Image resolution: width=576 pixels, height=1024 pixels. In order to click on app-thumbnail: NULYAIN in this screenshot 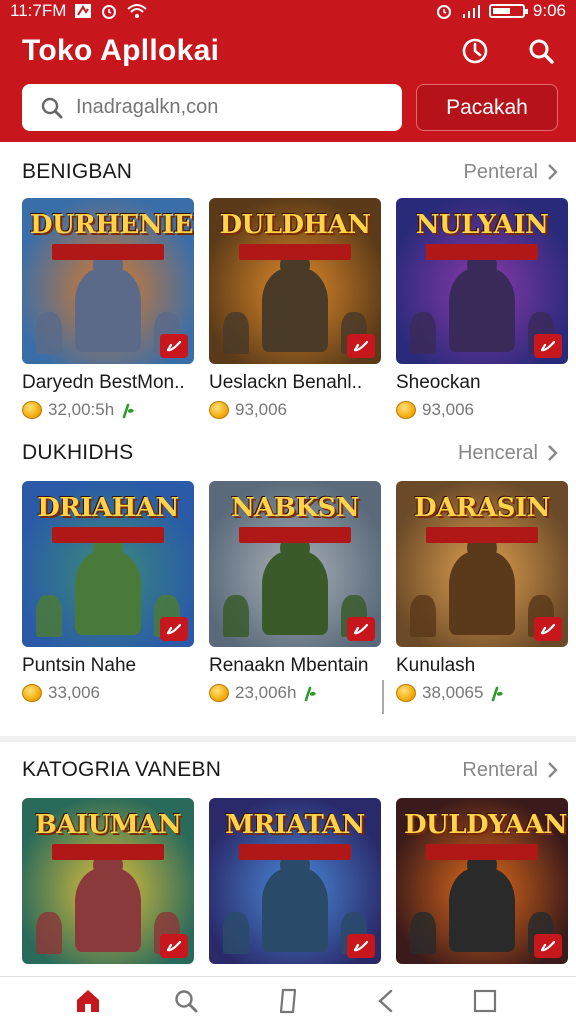, I will do `click(482, 281)`.